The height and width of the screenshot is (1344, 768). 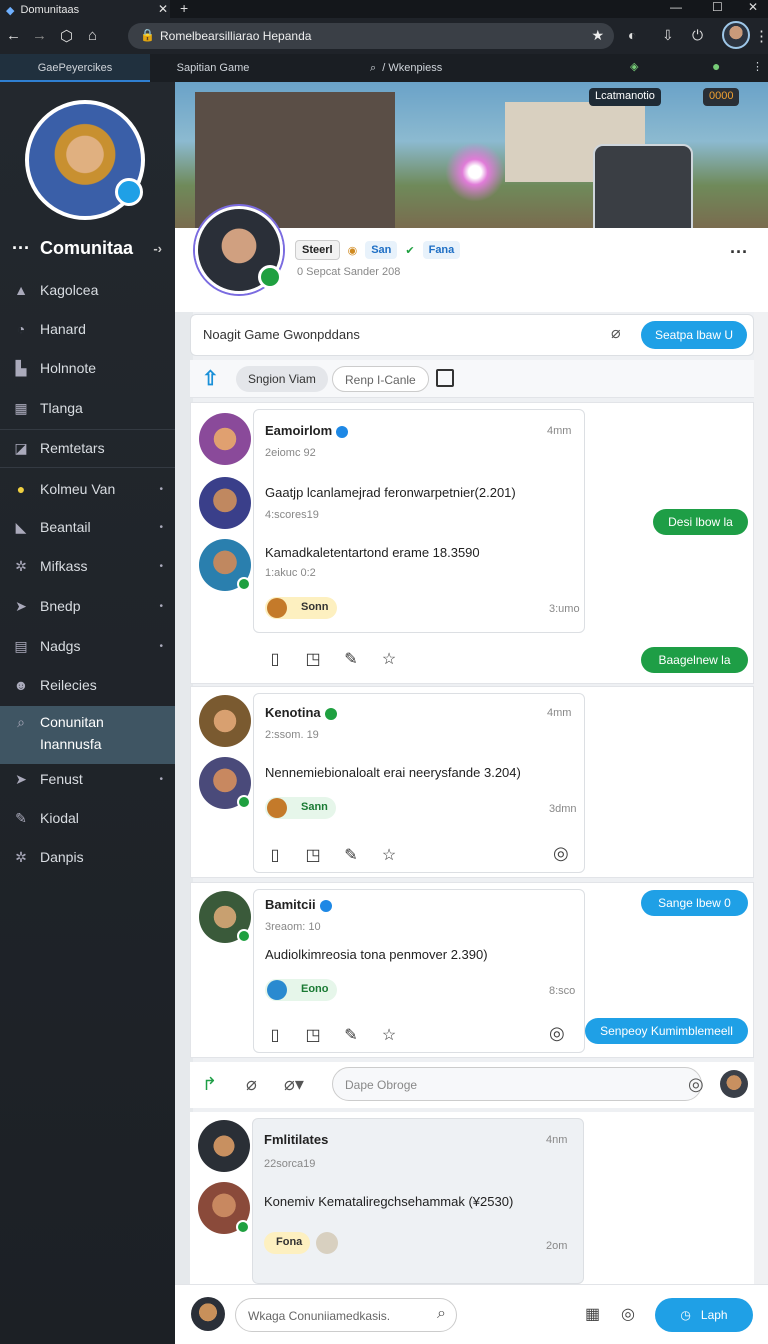 I want to click on upvote-icon: ⇧, so click(x=210, y=378).